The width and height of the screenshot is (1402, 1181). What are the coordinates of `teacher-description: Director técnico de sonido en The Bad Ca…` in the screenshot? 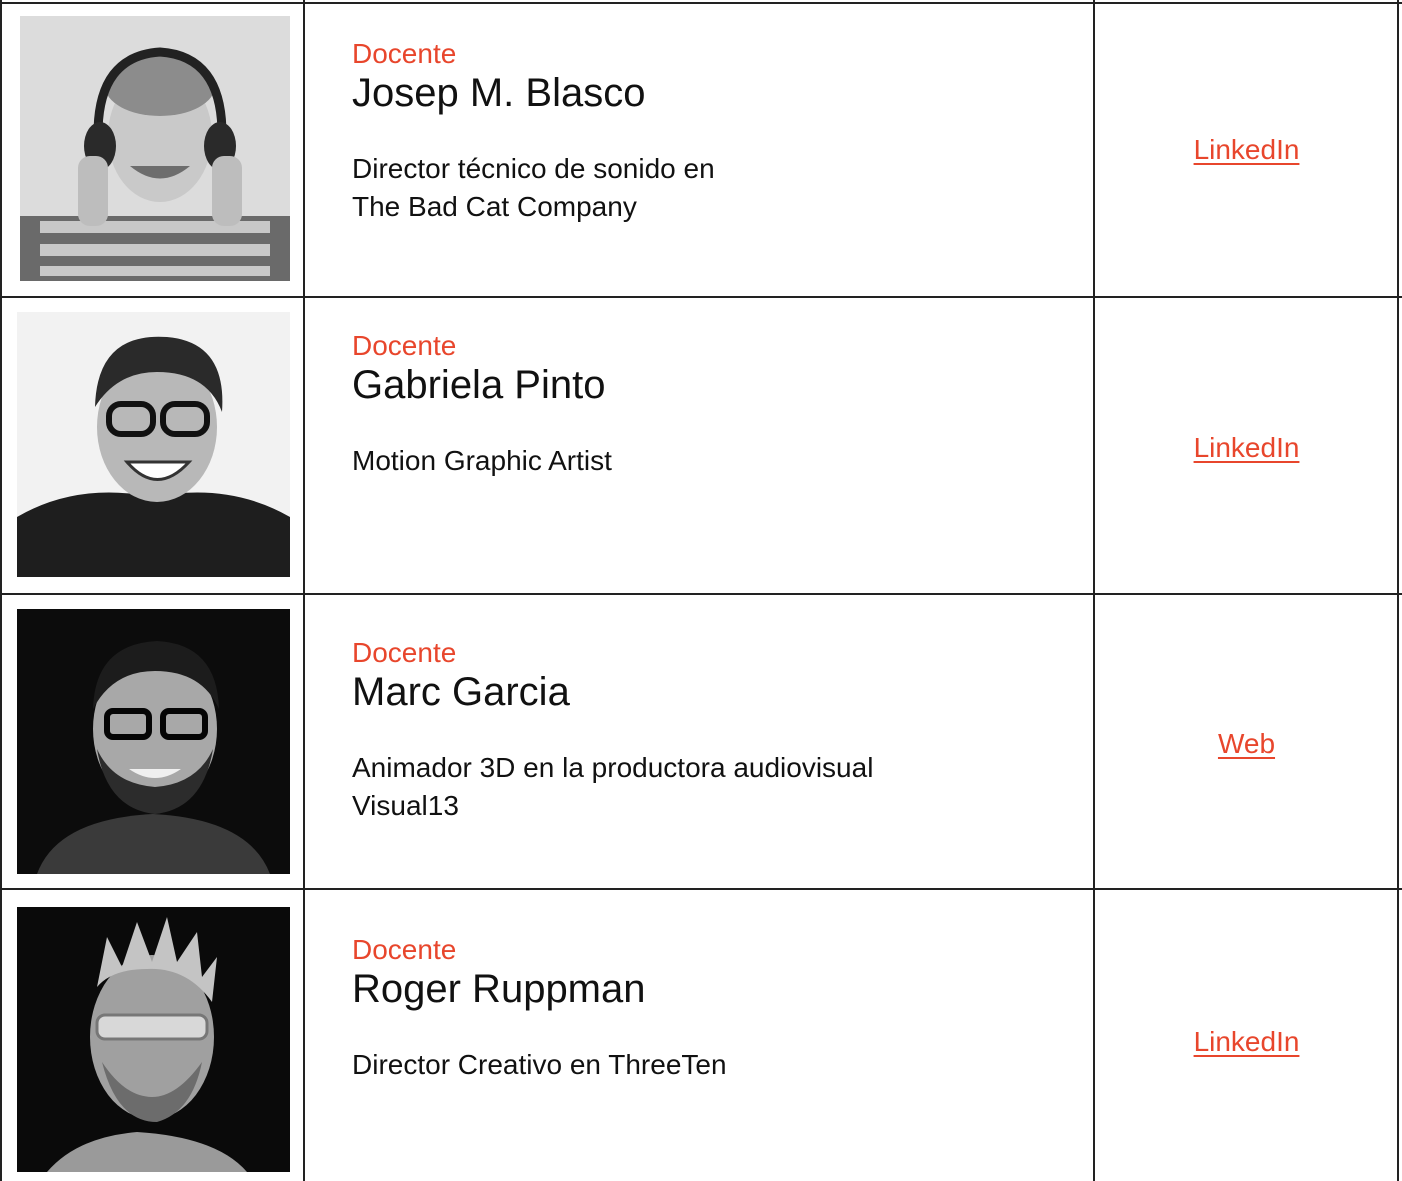 It's located at (533, 187).